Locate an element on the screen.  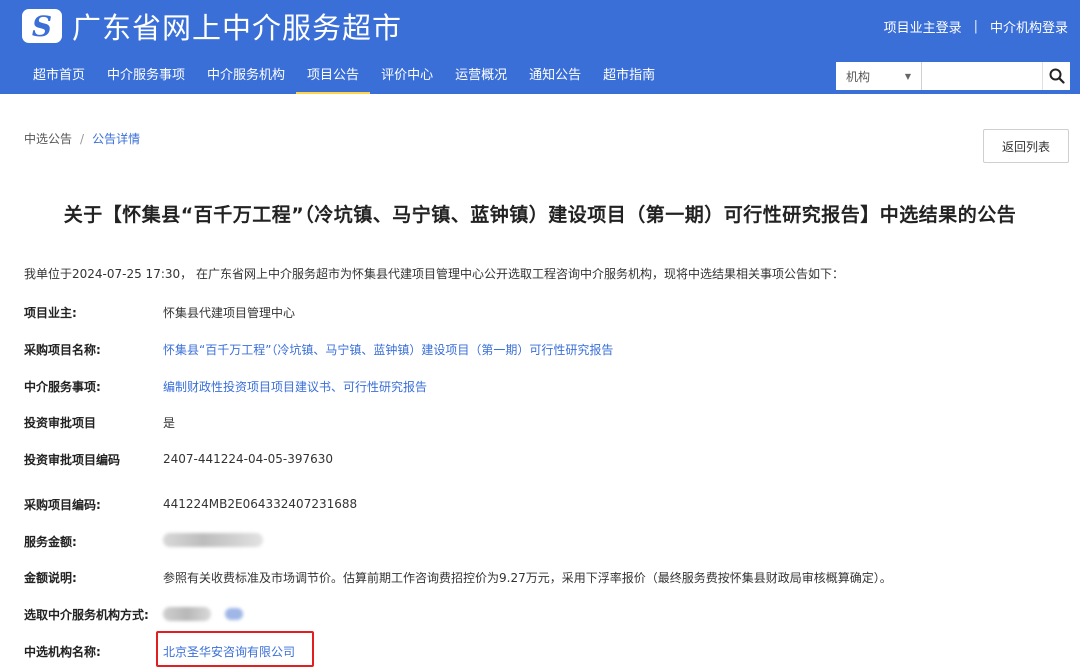
field-row-investment-approval: 投资审批项目 是 is located at coordinates (99, 422).